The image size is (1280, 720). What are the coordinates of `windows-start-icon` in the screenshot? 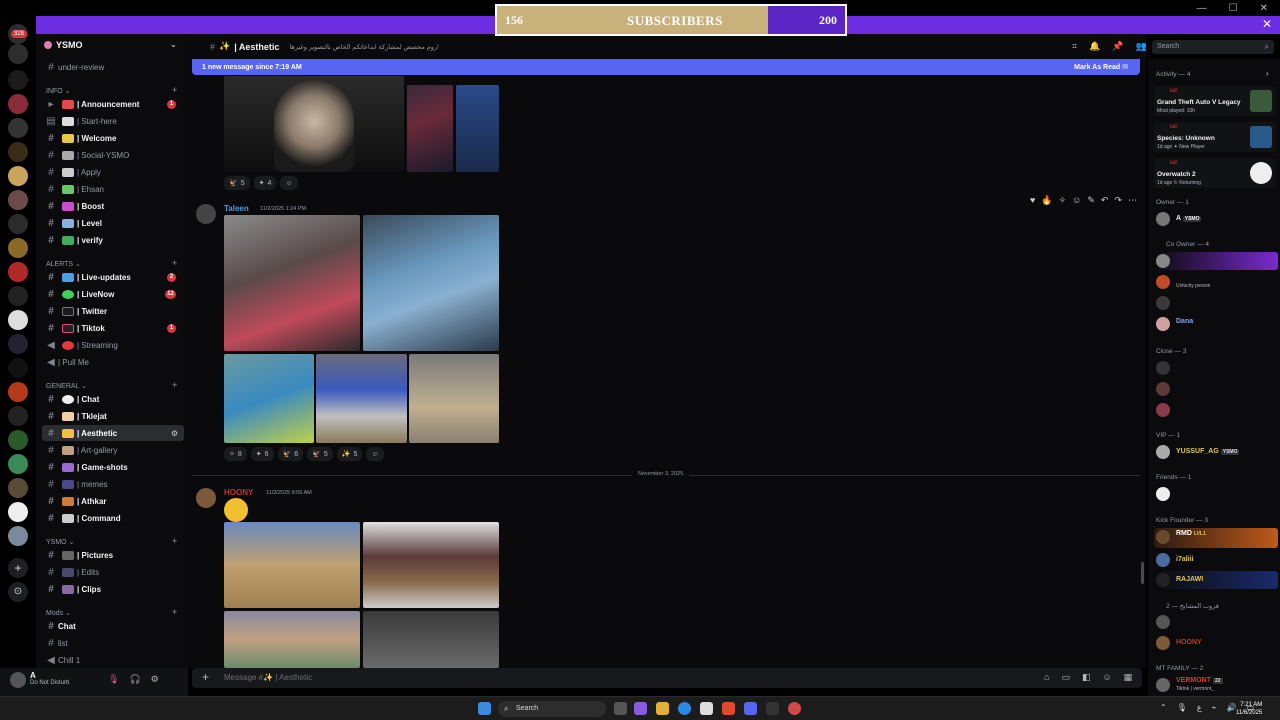 It's located at (484, 708).